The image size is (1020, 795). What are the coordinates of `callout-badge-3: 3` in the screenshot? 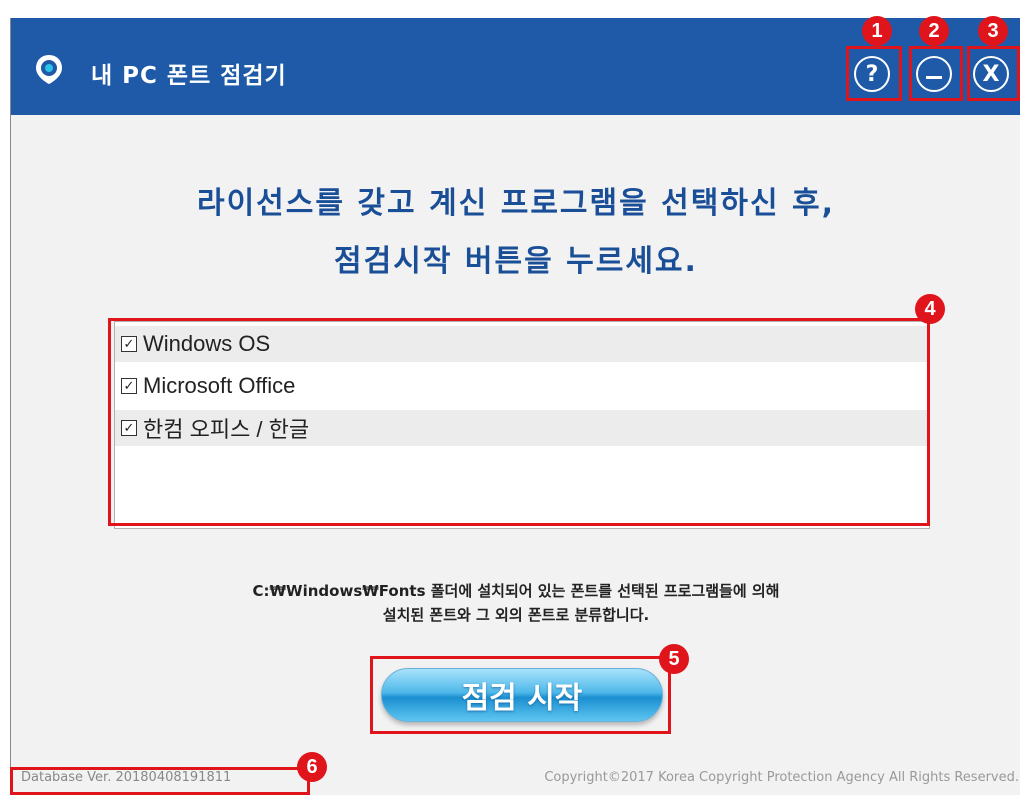 It's located at (993, 31).